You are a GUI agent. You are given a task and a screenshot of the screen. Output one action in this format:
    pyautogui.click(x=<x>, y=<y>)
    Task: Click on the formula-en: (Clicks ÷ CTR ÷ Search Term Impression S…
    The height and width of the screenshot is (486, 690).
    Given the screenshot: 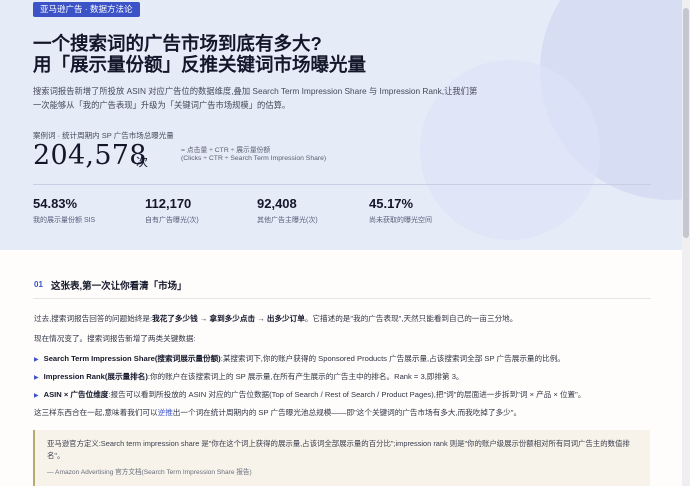 What is the action you would take?
    pyautogui.click(x=254, y=158)
    